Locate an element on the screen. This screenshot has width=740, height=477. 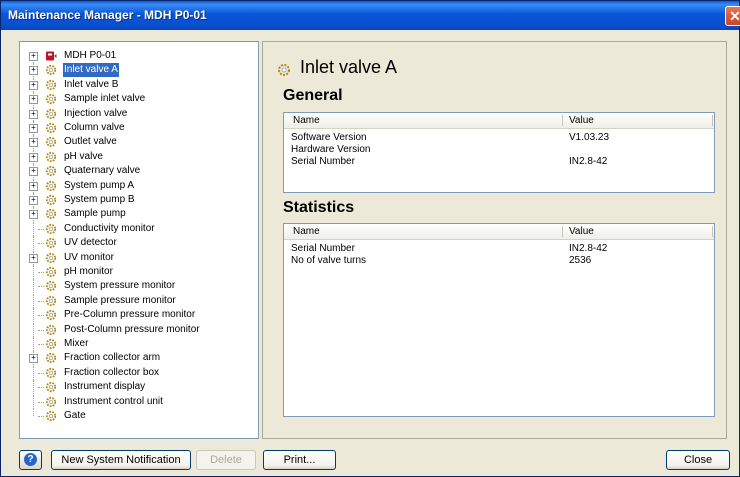
component-title: Inlet valve A is located at coordinates (349, 67).